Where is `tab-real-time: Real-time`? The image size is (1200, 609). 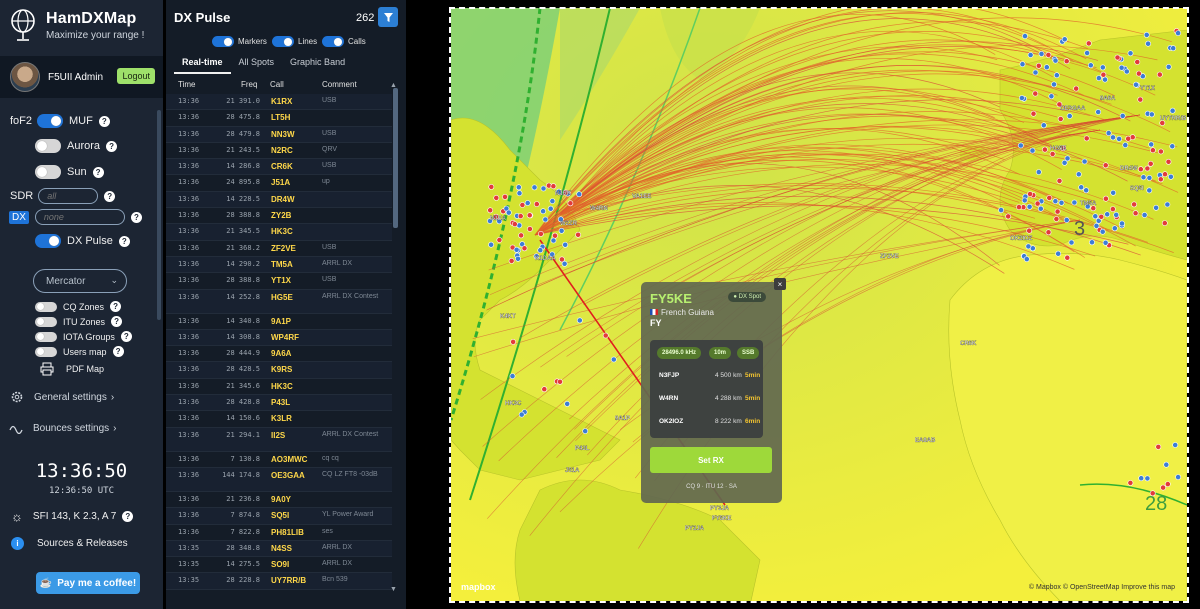 tab-real-time: Real-time is located at coordinates (202, 64).